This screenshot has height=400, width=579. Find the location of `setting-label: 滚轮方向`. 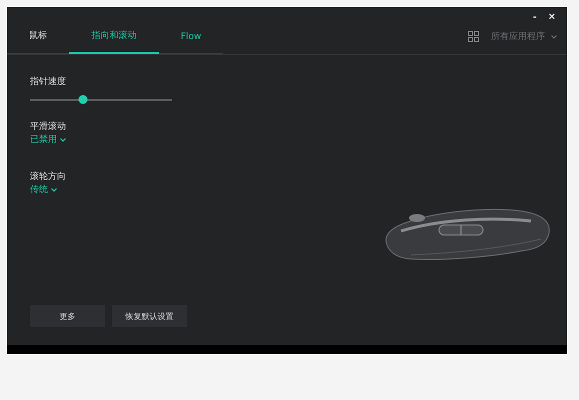

setting-label: 滚轮方向 is located at coordinates (48, 176).